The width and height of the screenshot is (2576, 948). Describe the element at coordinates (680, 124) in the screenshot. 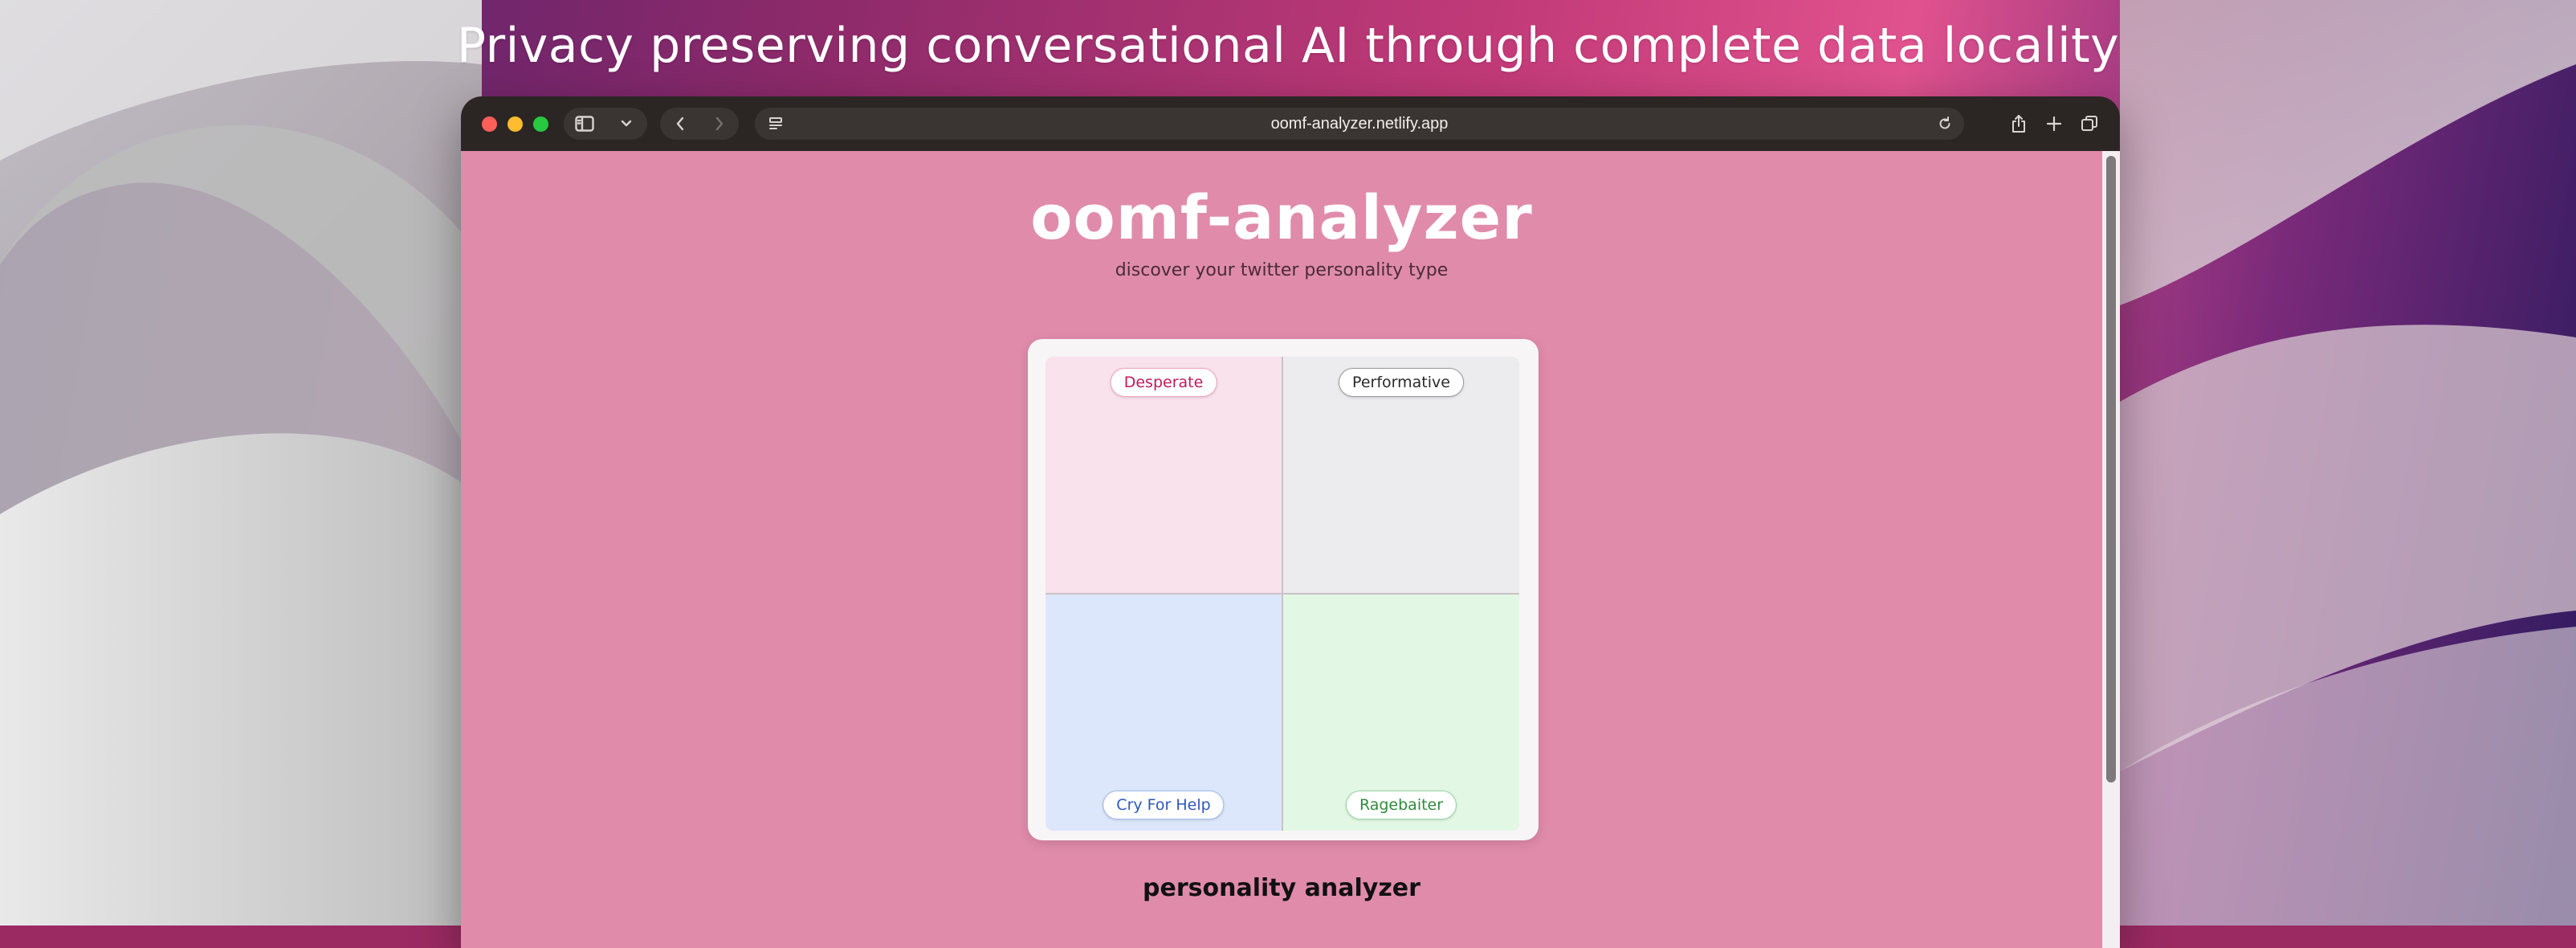

I see `back-icon` at that location.